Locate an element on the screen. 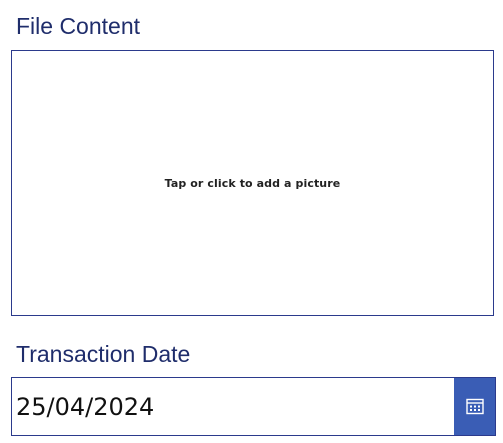  add-picture-hint: Tap or click to add a picture is located at coordinates (252, 183).